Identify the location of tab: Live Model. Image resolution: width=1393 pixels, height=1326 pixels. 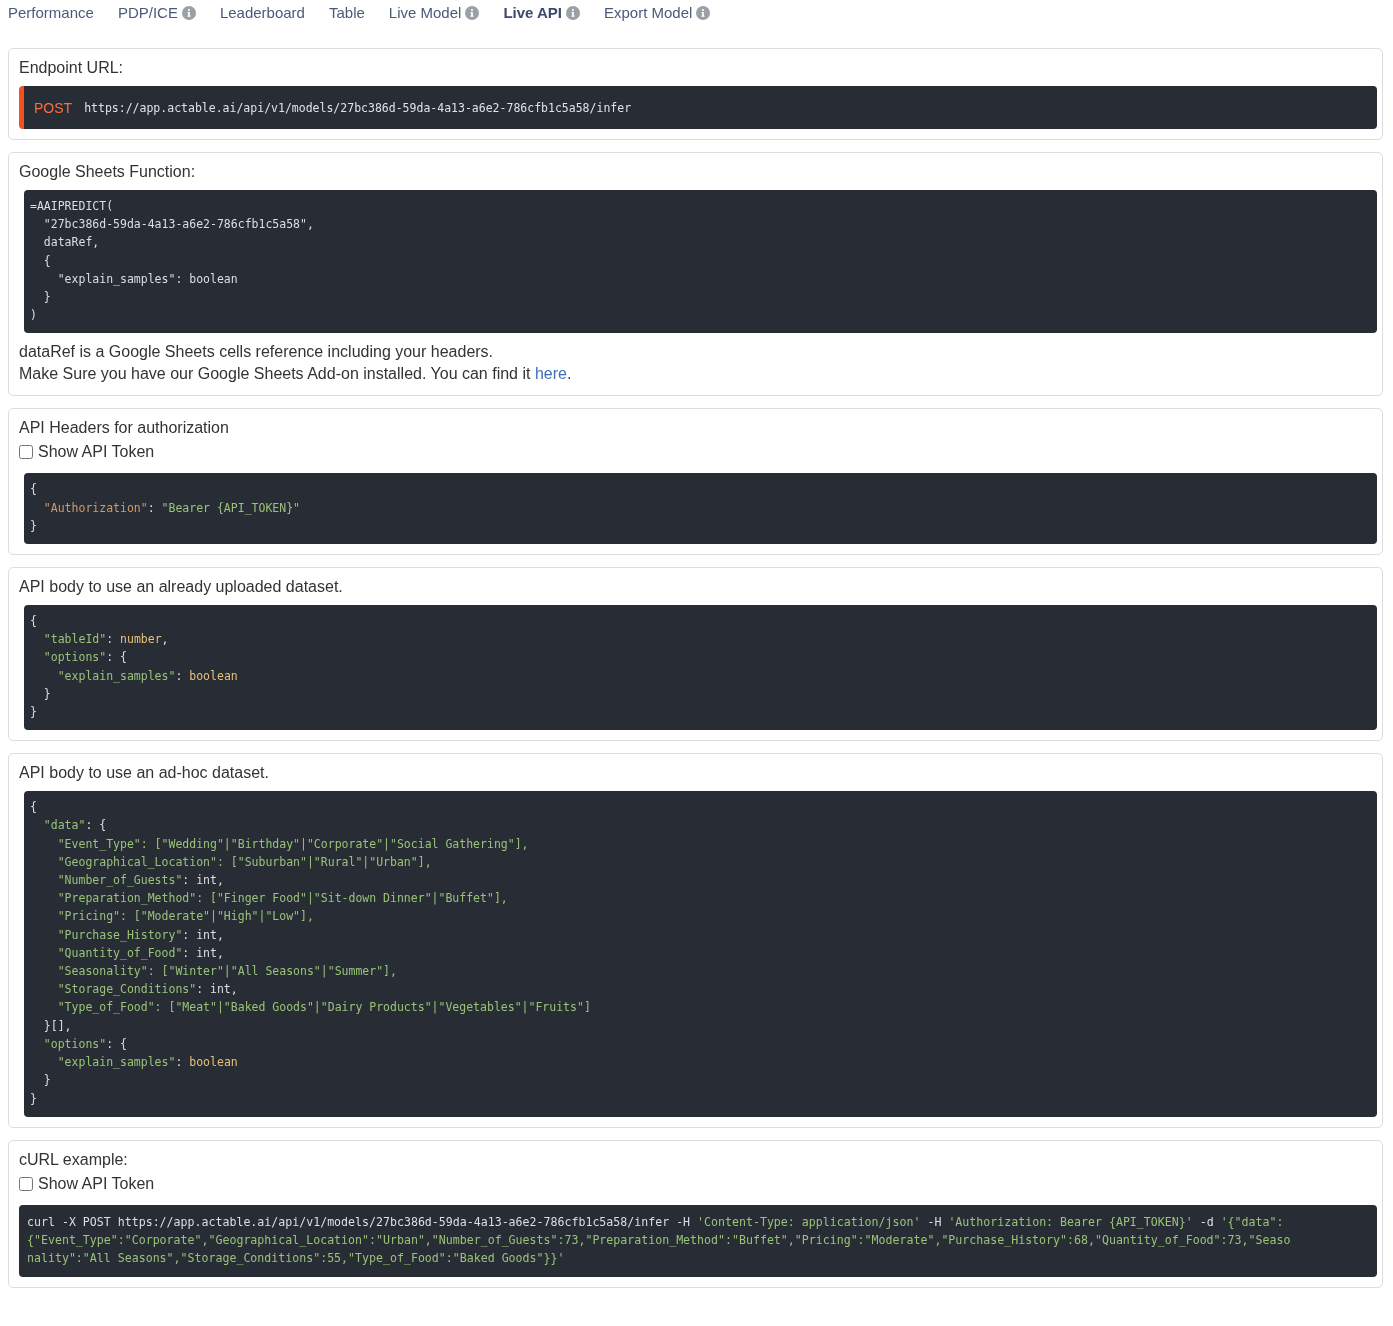
(436, 10).